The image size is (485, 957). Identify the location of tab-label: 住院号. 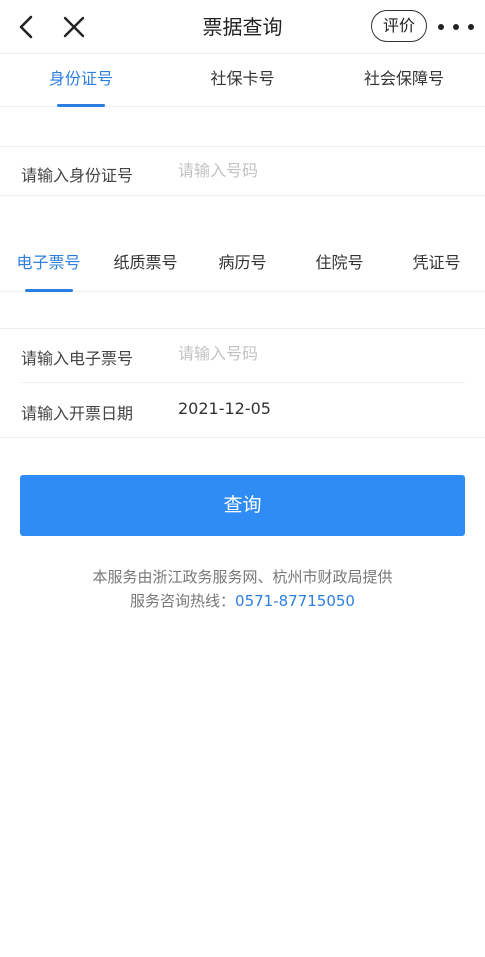
(339, 262).